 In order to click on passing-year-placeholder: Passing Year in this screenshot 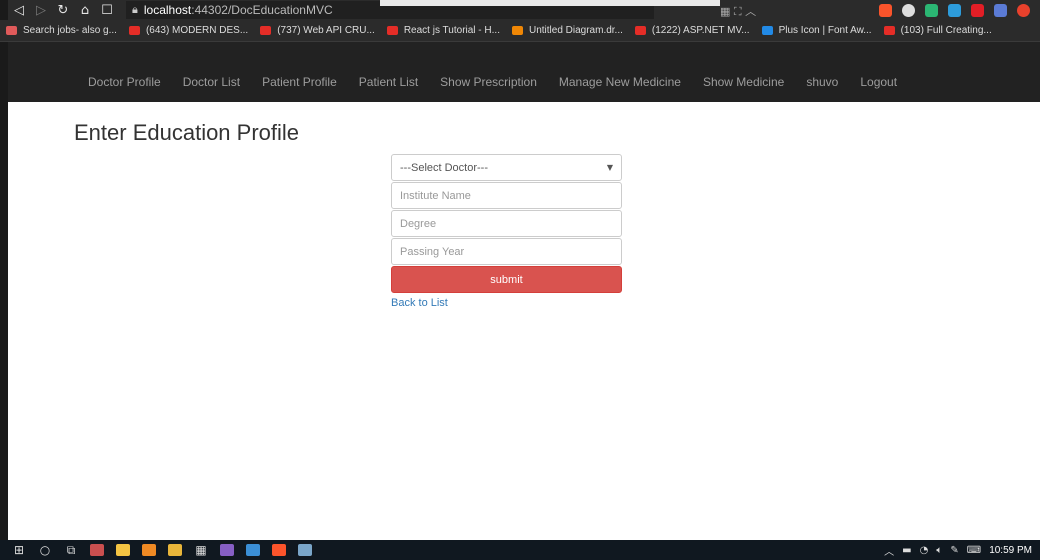, I will do `click(432, 251)`.